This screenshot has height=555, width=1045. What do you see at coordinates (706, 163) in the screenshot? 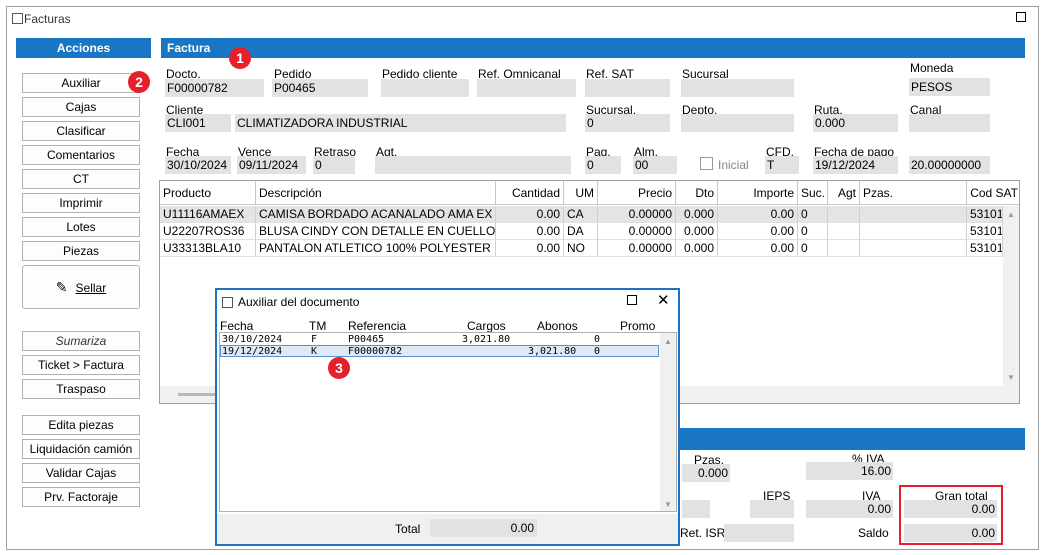
I see `inicial-checkbox` at bounding box center [706, 163].